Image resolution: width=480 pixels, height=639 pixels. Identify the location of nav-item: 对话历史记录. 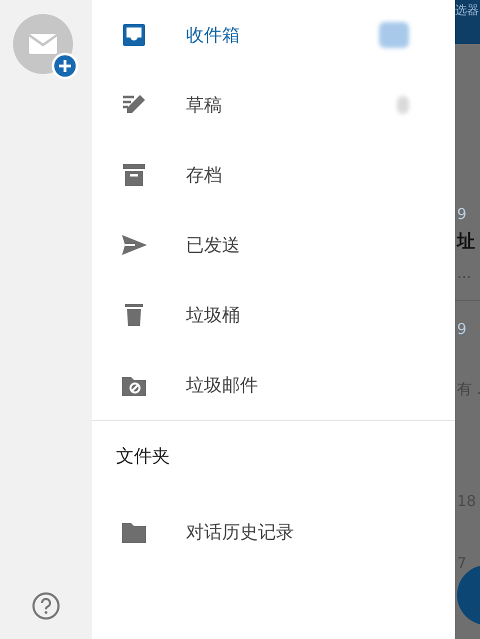
(273, 532).